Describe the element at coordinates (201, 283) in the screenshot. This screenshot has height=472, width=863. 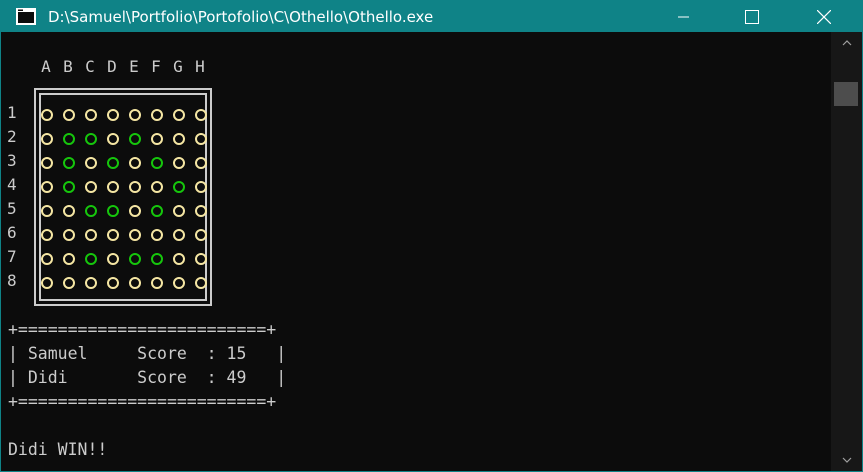
I see `board-disc-h8` at that location.